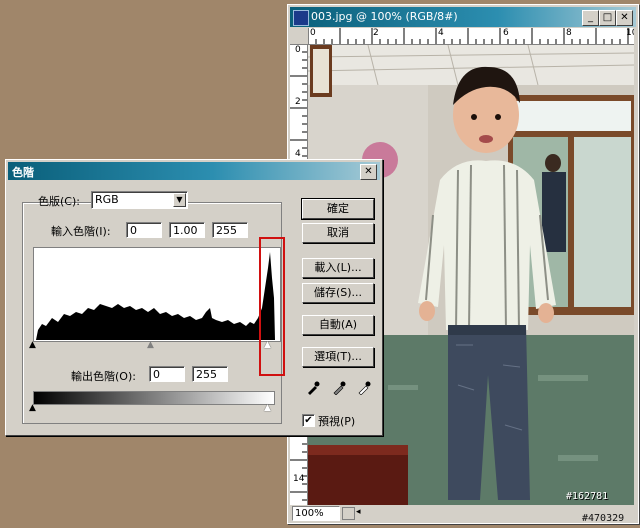 The height and width of the screenshot is (528, 640). I want to click on watermark-id-b: #470329, so click(603, 518).